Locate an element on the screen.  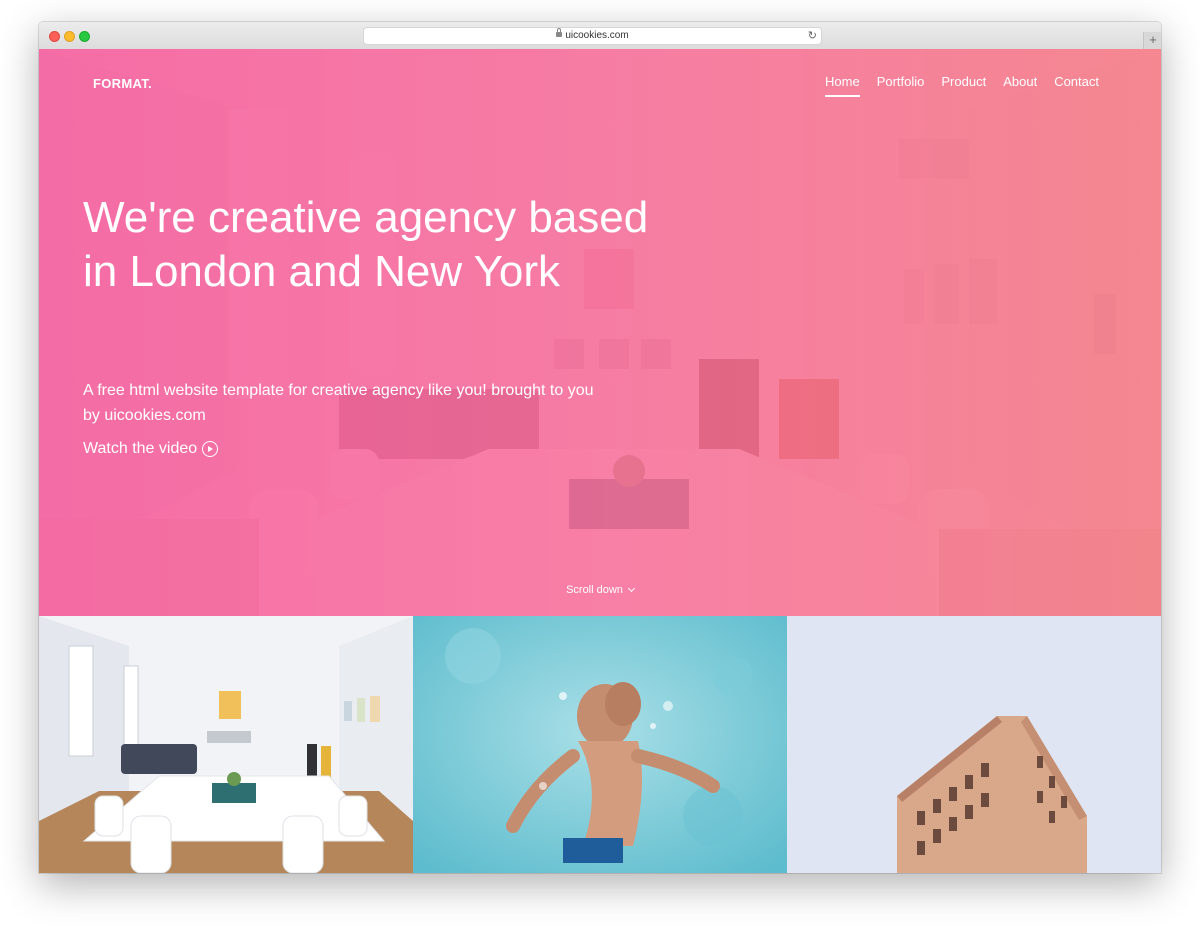
gallery-tile-building is located at coordinates (974, 744).